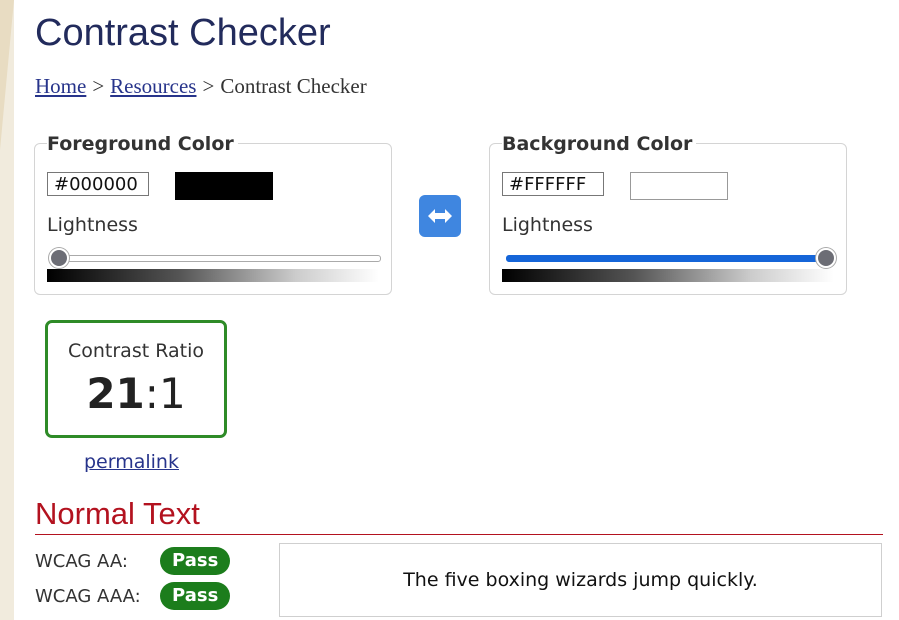  Describe the element at coordinates (201, 86) in the screenshot. I see `breadcrumb: Home > Resources > Contrast Checker` at that location.